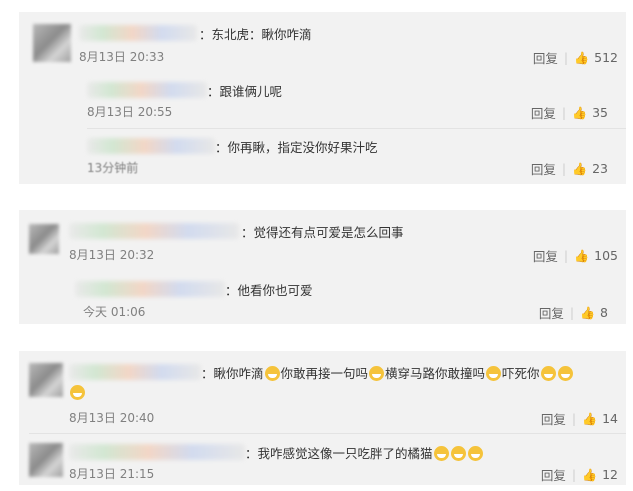 Image resolution: width=633 pixels, height=491 pixels. I want to click on comment-text-part: 横穿马路你敢撞吗, so click(435, 373).